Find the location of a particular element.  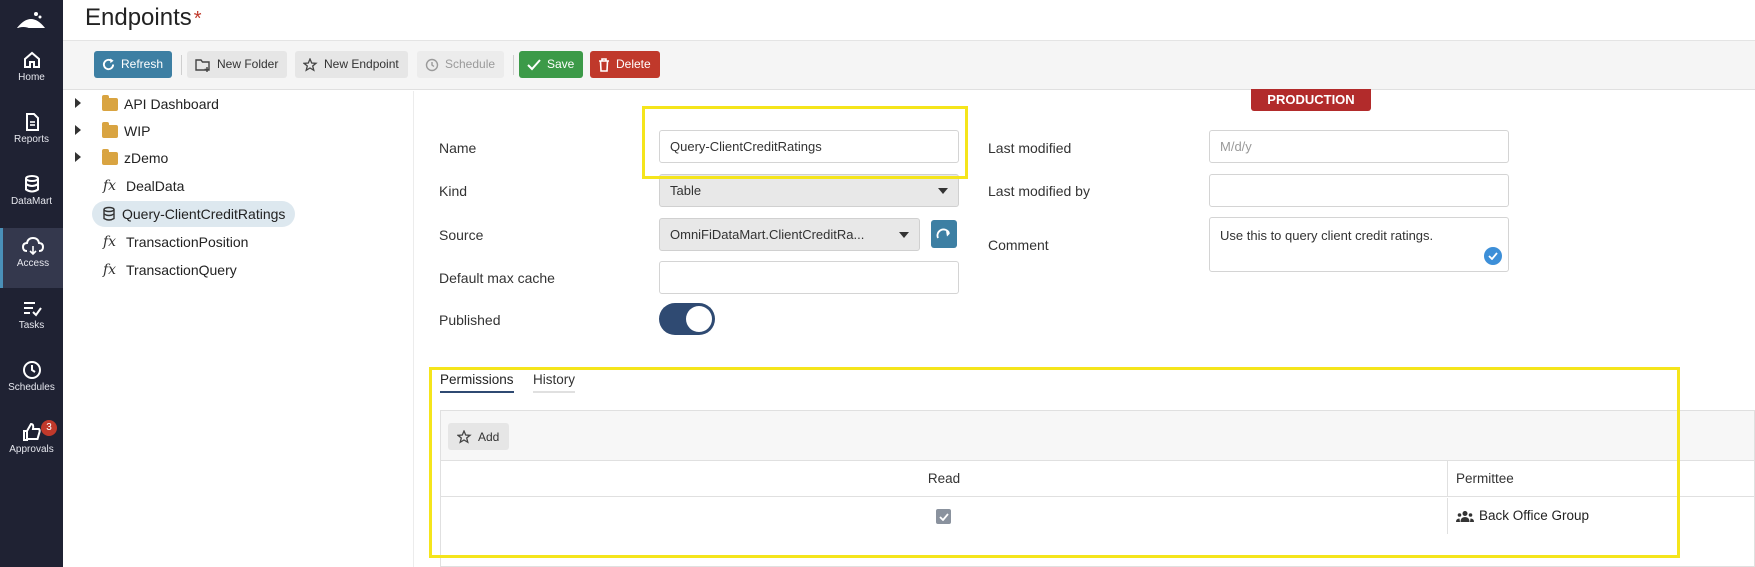

new-folder-button: New Folder is located at coordinates (237, 64).